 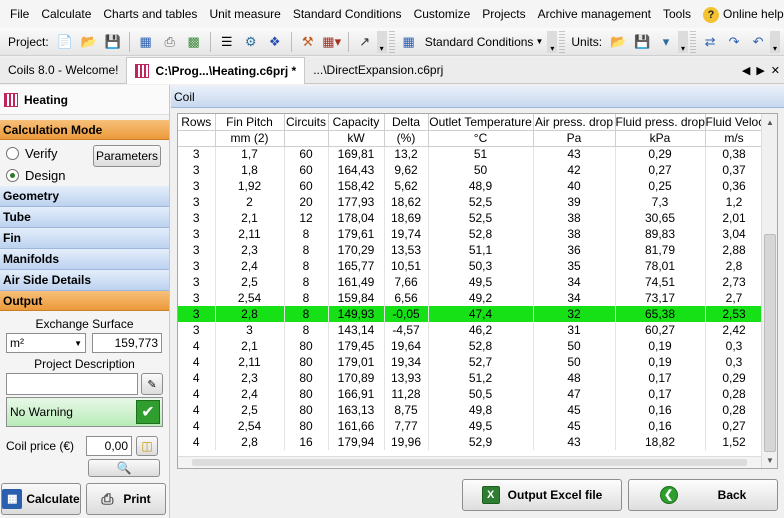 I want to click on table-row: 4 2,3 80 170,89 13,93 51,2 48 0,17 0,29, so click(x=471, y=378).